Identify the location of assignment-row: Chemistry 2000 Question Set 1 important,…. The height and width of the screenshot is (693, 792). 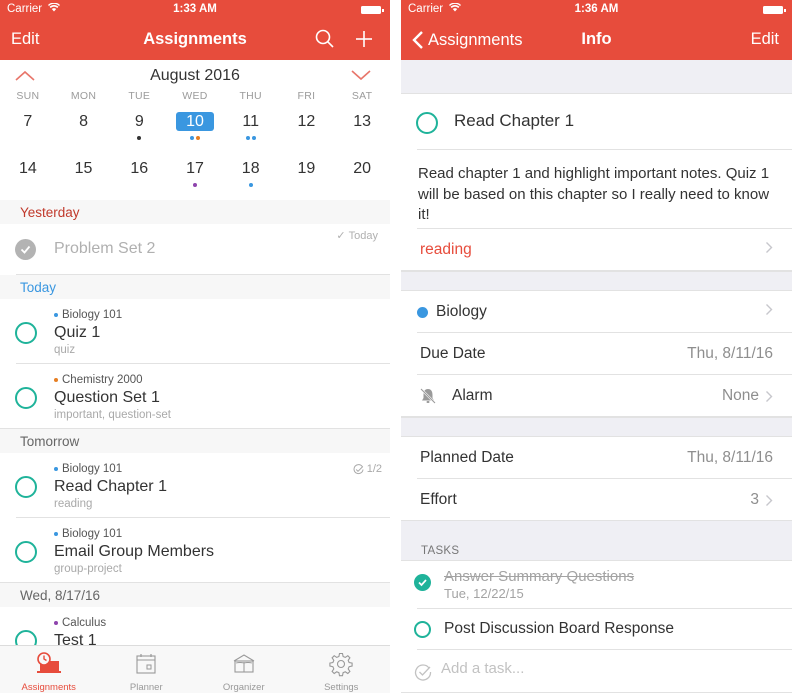
(195, 396).